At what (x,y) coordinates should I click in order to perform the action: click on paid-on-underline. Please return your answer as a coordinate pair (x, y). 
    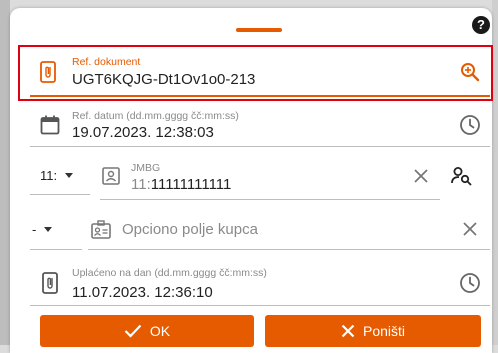
    Looking at the image, I should click on (260, 305).